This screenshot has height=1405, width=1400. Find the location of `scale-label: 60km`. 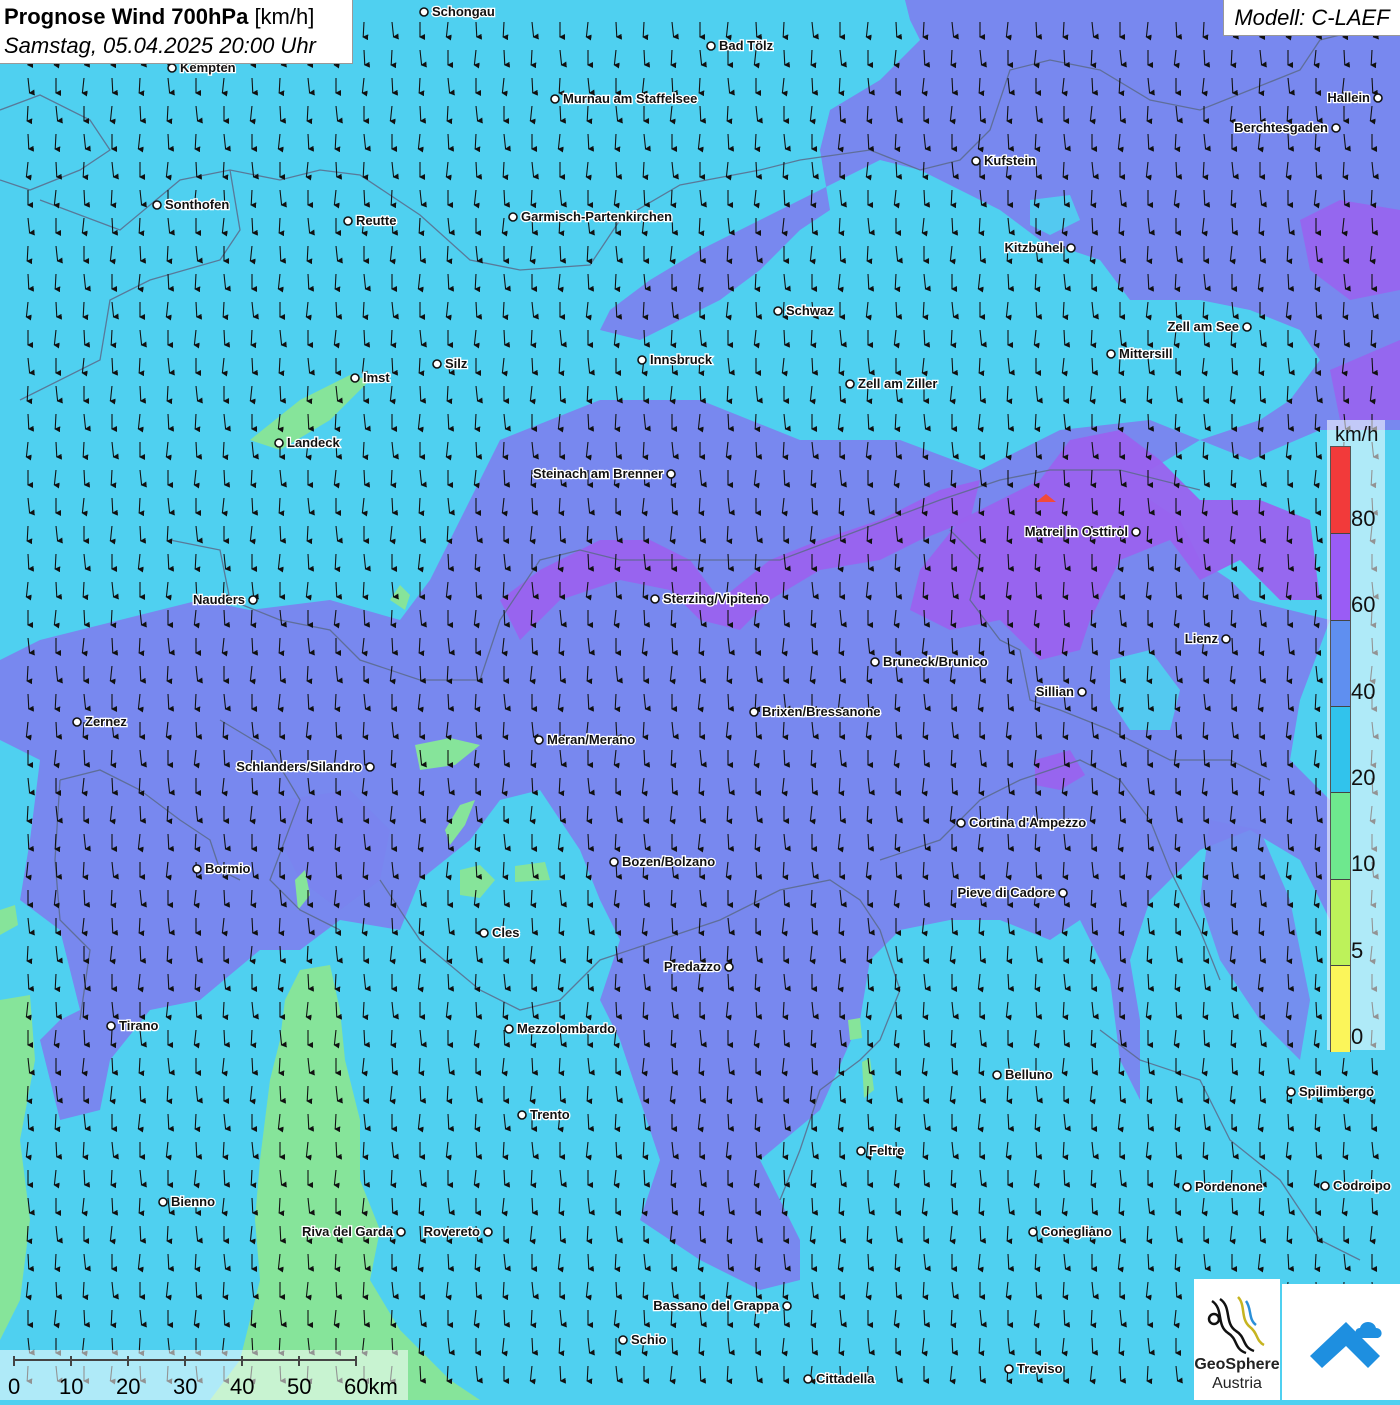

scale-label: 60km is located at coordinates (371, 1386).